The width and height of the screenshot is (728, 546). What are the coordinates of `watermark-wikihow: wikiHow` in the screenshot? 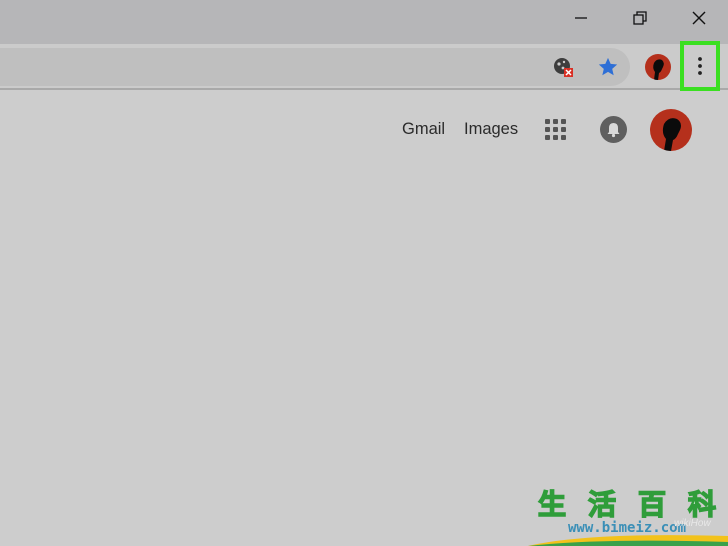 It's located at (692, 523).